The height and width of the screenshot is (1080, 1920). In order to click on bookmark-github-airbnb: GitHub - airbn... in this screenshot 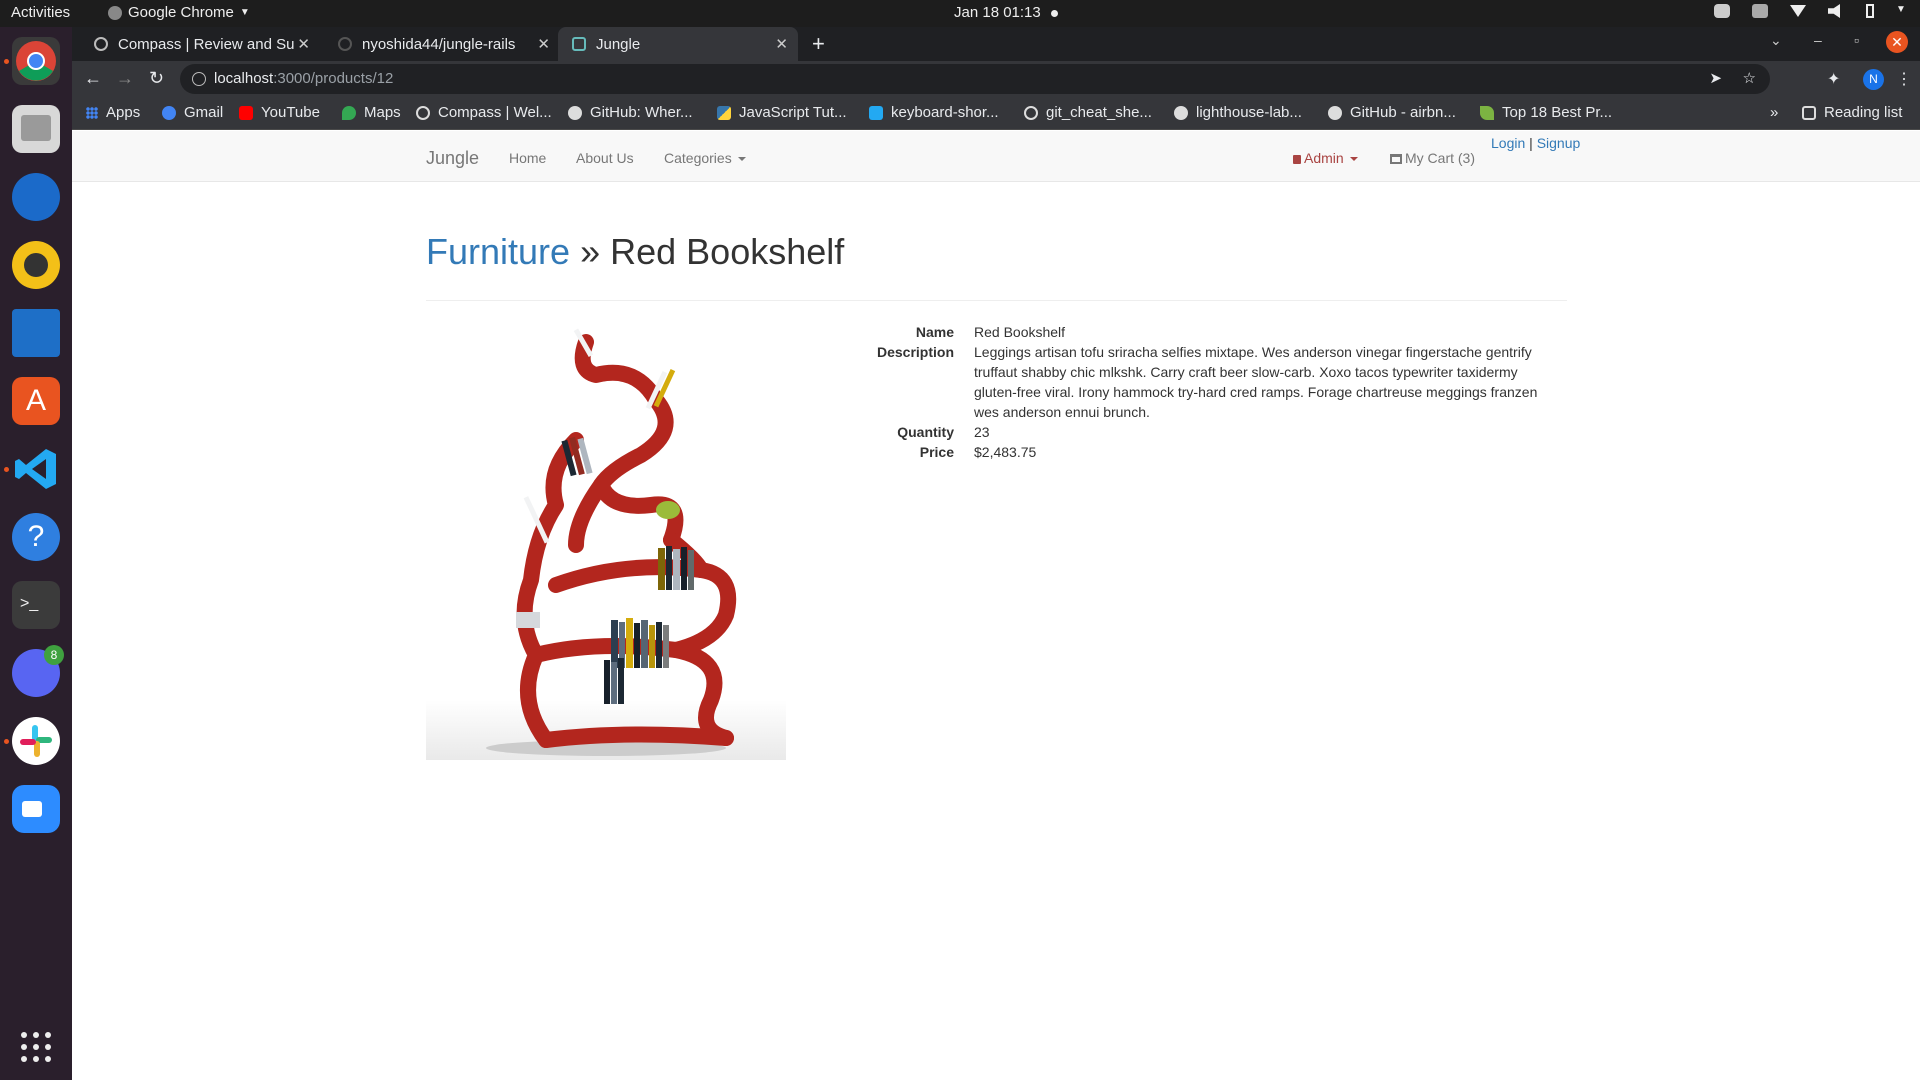, I will do `click(1392, 112)`.